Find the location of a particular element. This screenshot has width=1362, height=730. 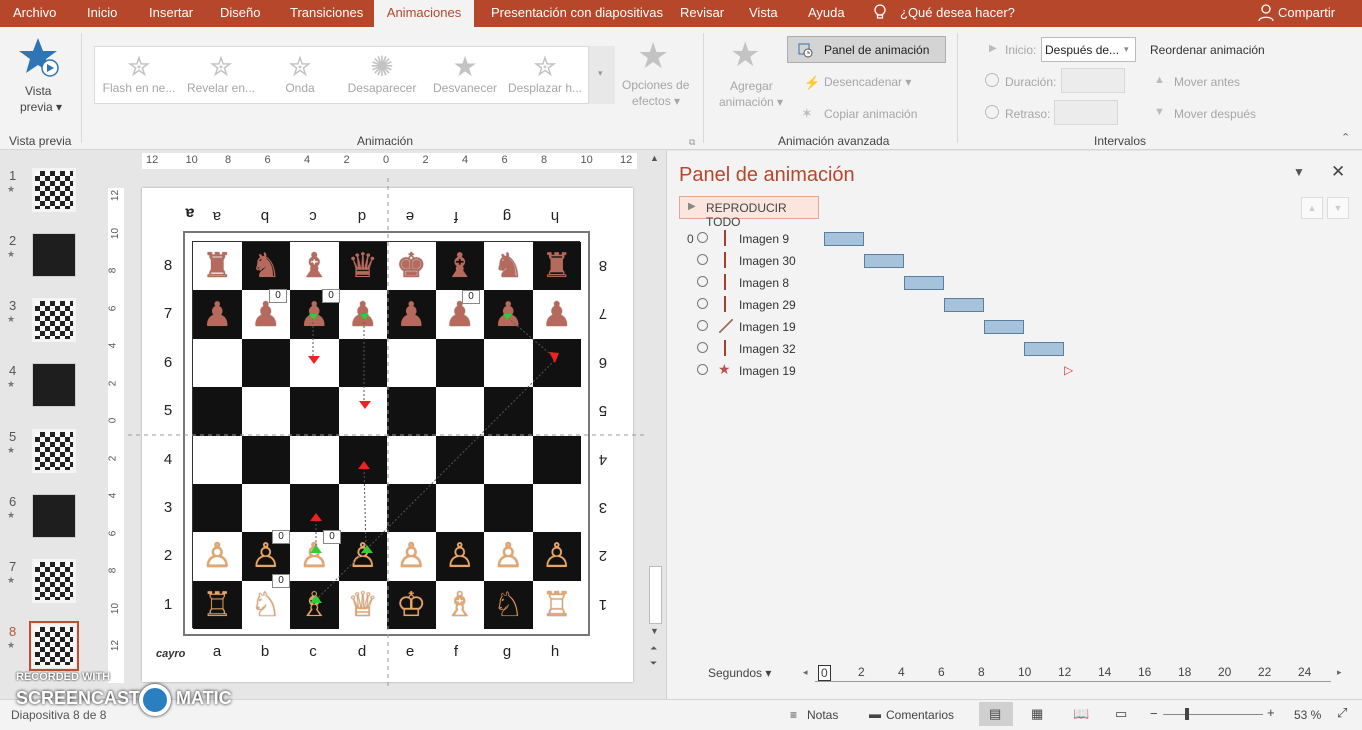

zoom-slider-thumb is located at coordinates (1187, 714).